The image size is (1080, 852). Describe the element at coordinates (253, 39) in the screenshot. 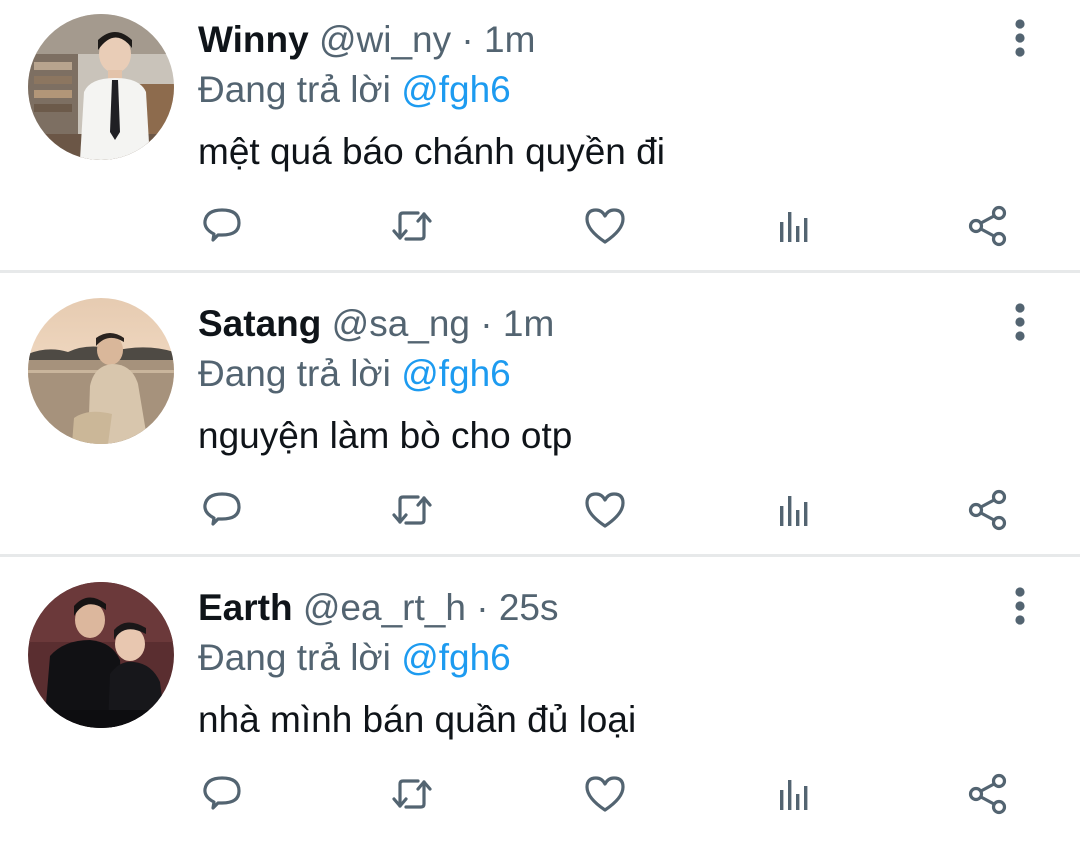

I see `author-name: Winny` at that location.